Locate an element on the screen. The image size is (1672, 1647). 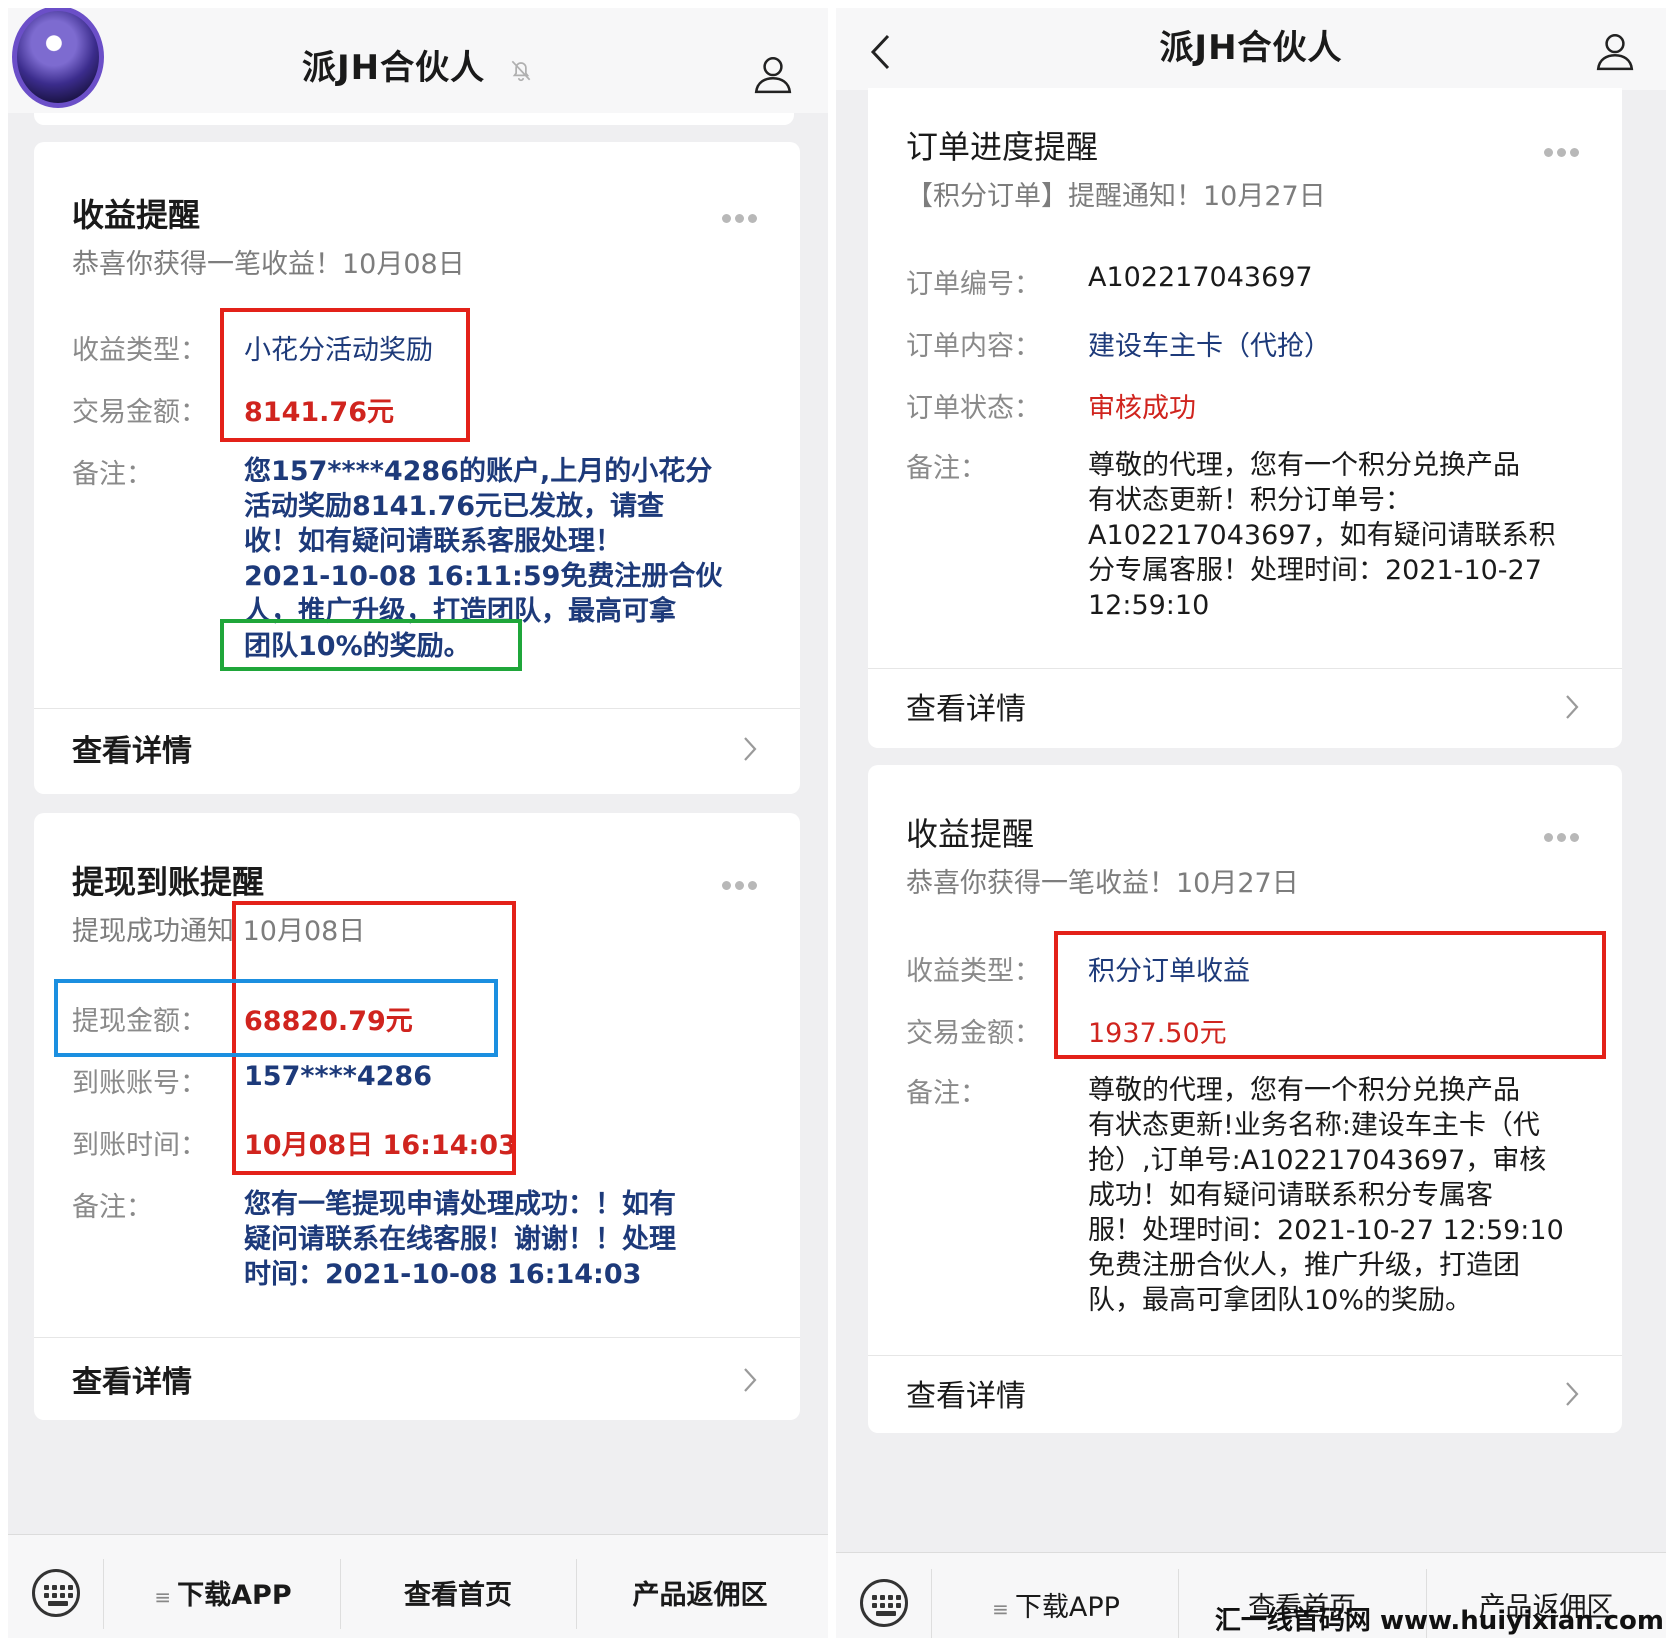
note-line: 12:59:10 is located at coordinates (1149, 605).